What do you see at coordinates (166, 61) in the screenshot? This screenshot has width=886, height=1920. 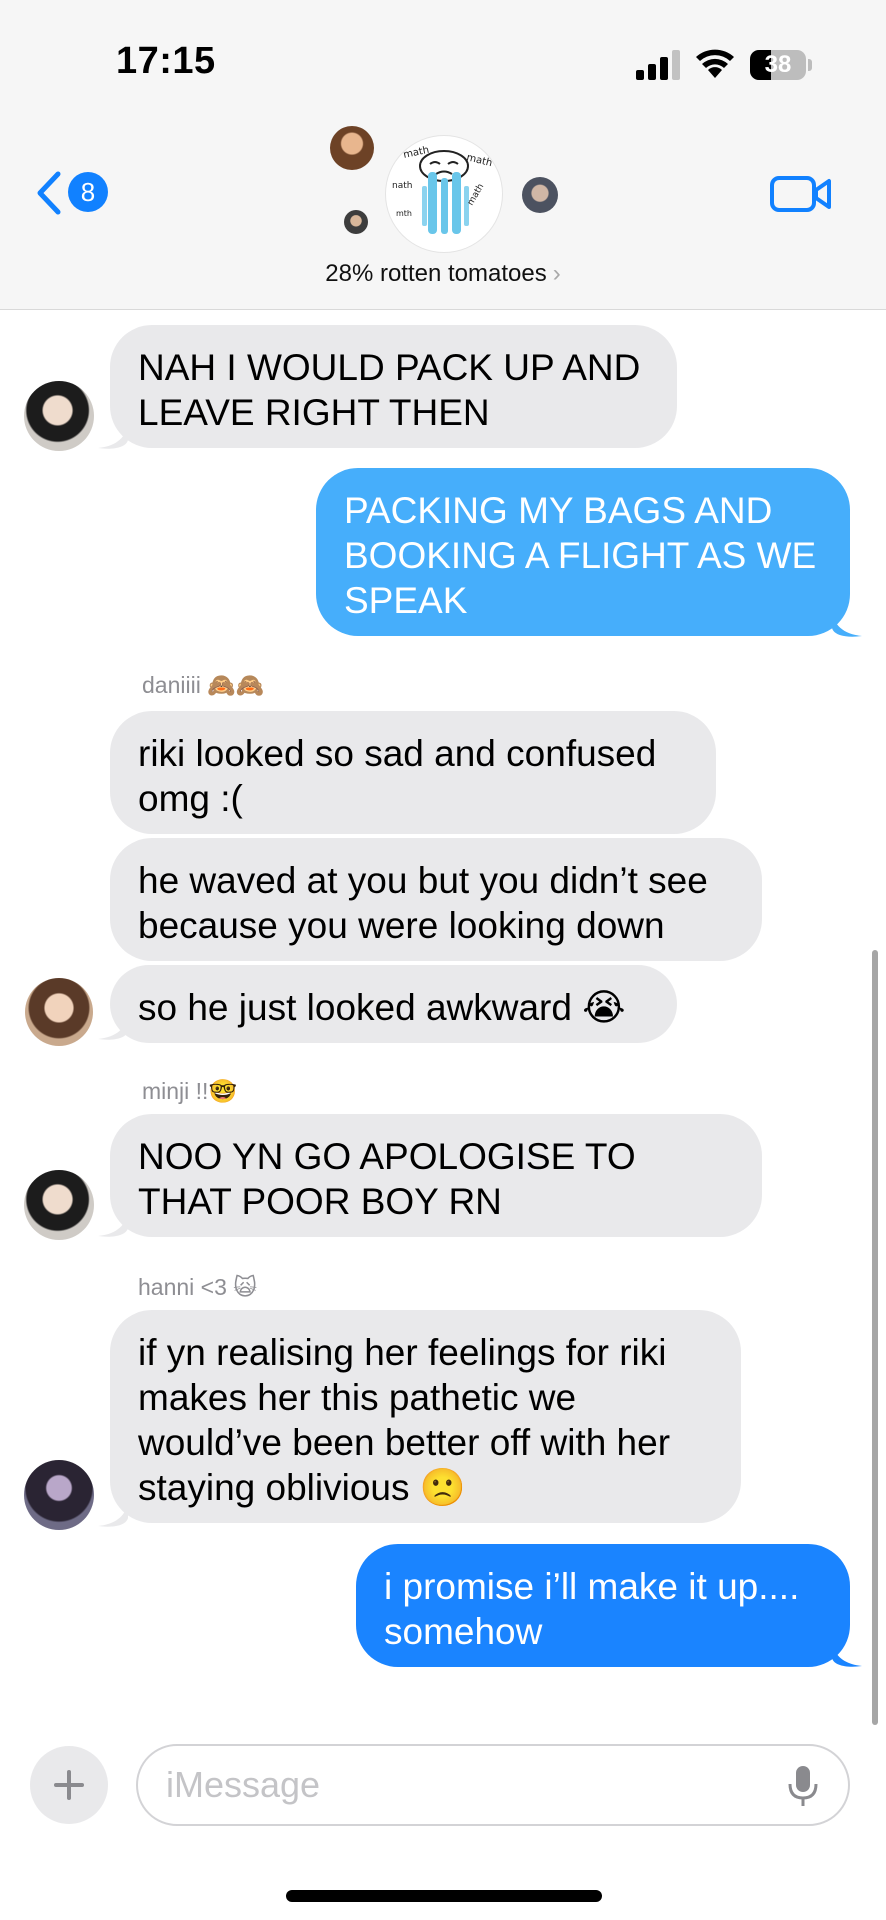 I see `status-time: 17:15` at bounding box center [166, 61].